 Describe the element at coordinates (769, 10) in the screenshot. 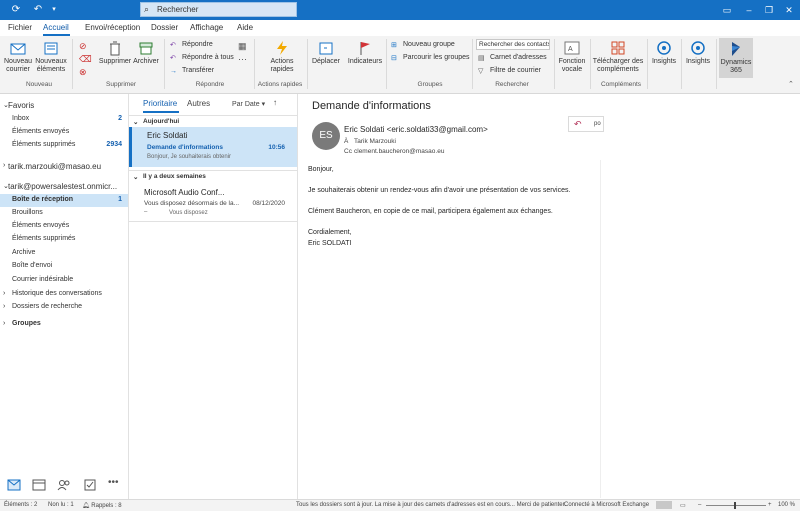

I see `maximize-button: ❐` at that location.